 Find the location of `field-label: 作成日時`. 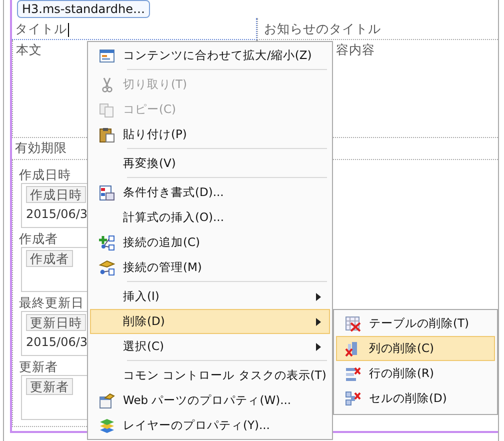

field-label: 作成日時 is located at coordinates (45, 174).